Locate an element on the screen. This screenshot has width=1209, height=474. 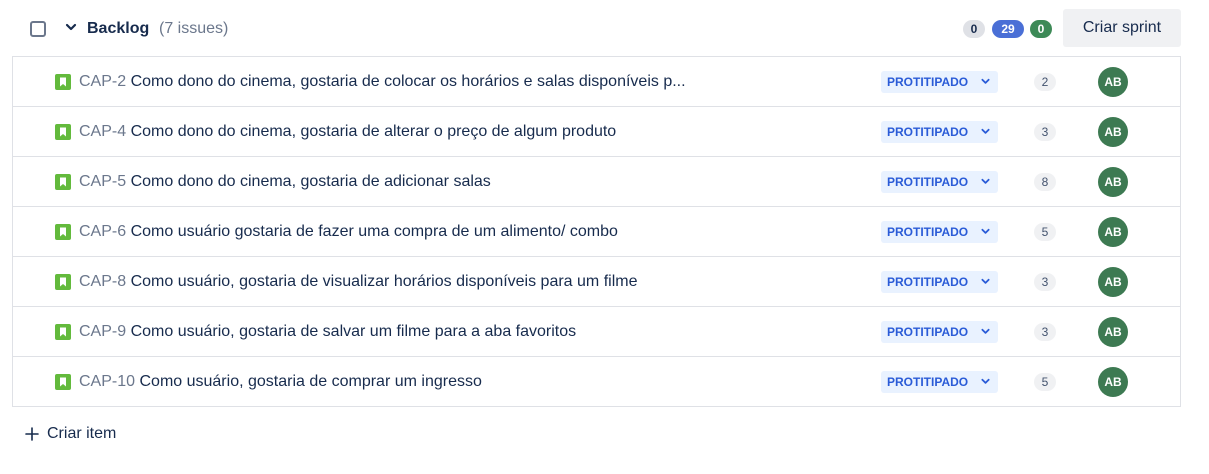
issue-key: CAP-6 is located at coordinates (102, 231).